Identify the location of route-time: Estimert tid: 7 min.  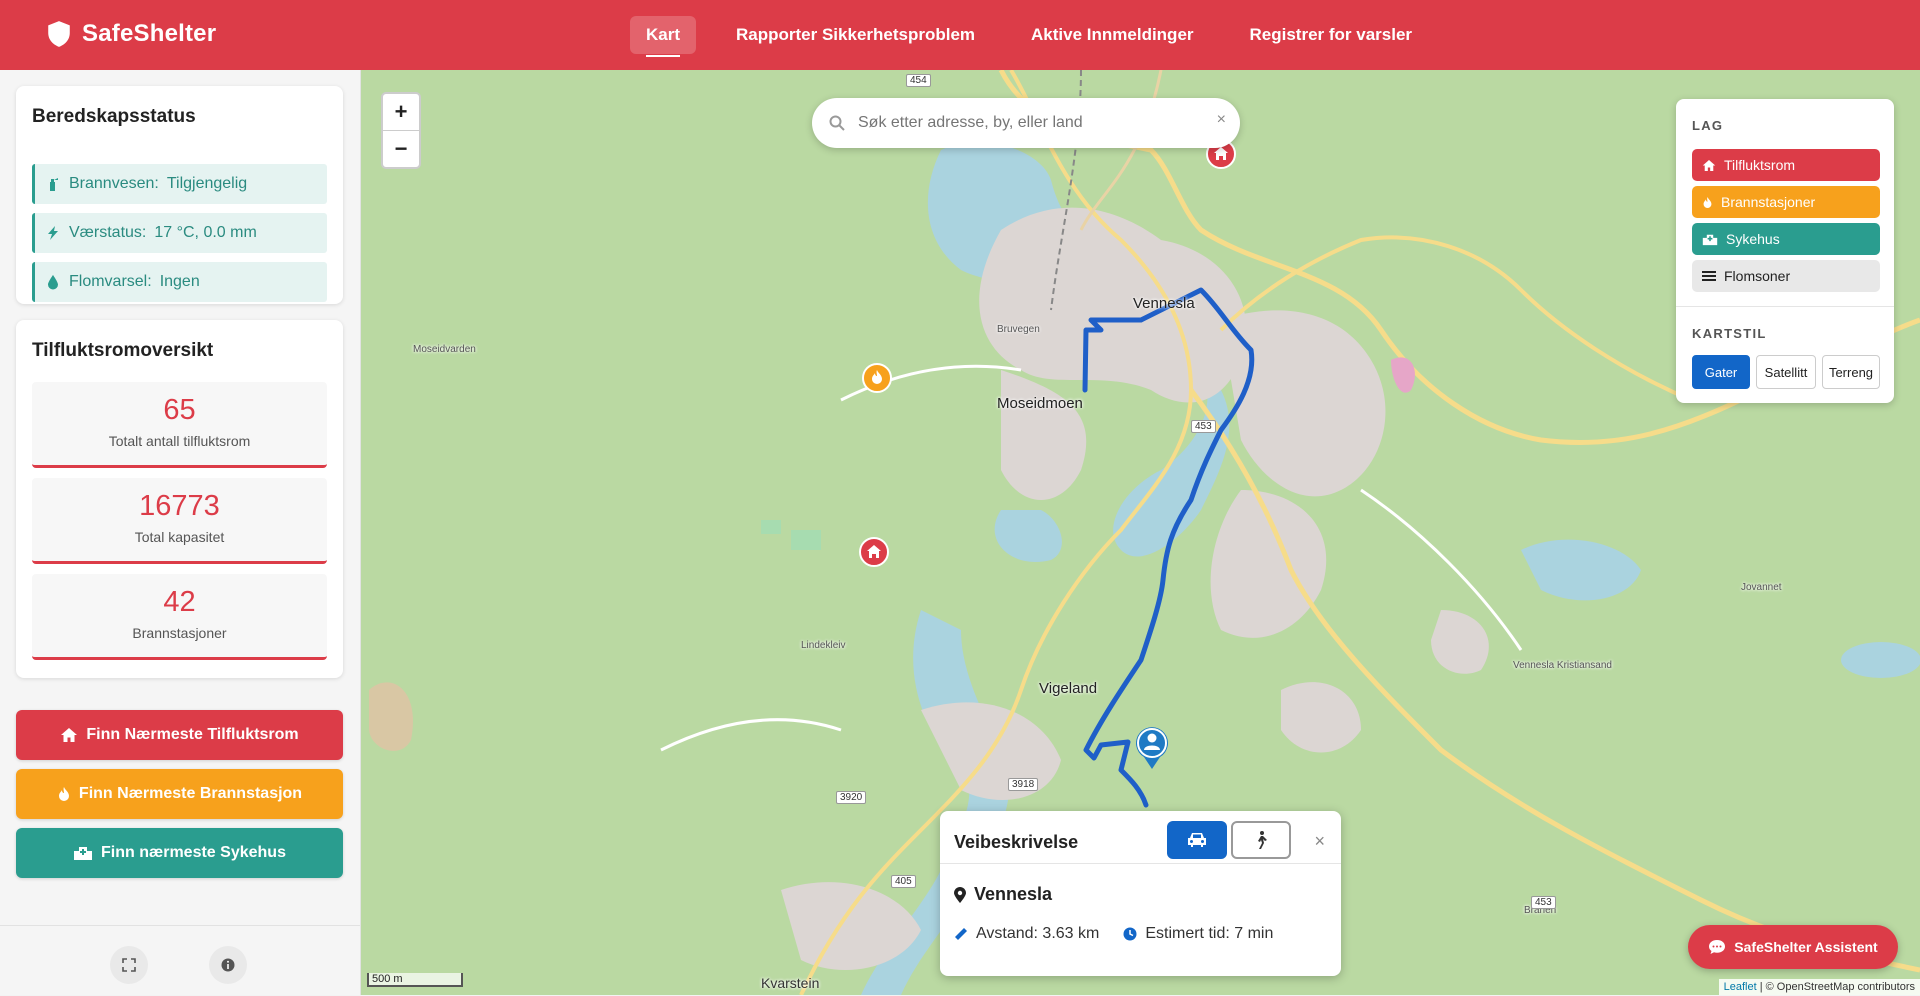
(1209, 933).